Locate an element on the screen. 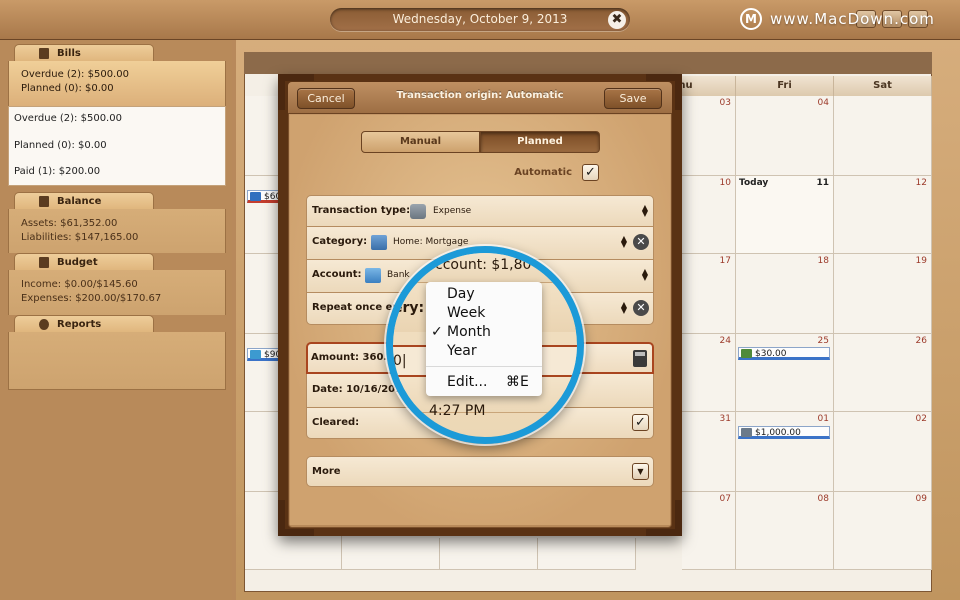 The height and width of the screenshot is (600, 960). calculator-icon is located at coordinates (640, 358).